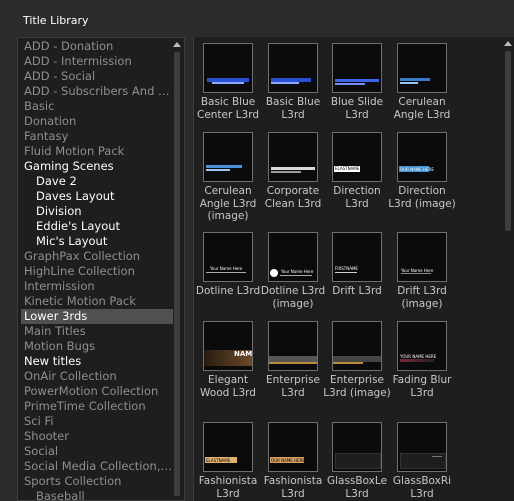 The height and width of the screenshot is (501, 514). What do you see at coordinates (97, 316) in the screenshot?
I see `tree-item: Lower 3rds` at bounding box center [97, 316].